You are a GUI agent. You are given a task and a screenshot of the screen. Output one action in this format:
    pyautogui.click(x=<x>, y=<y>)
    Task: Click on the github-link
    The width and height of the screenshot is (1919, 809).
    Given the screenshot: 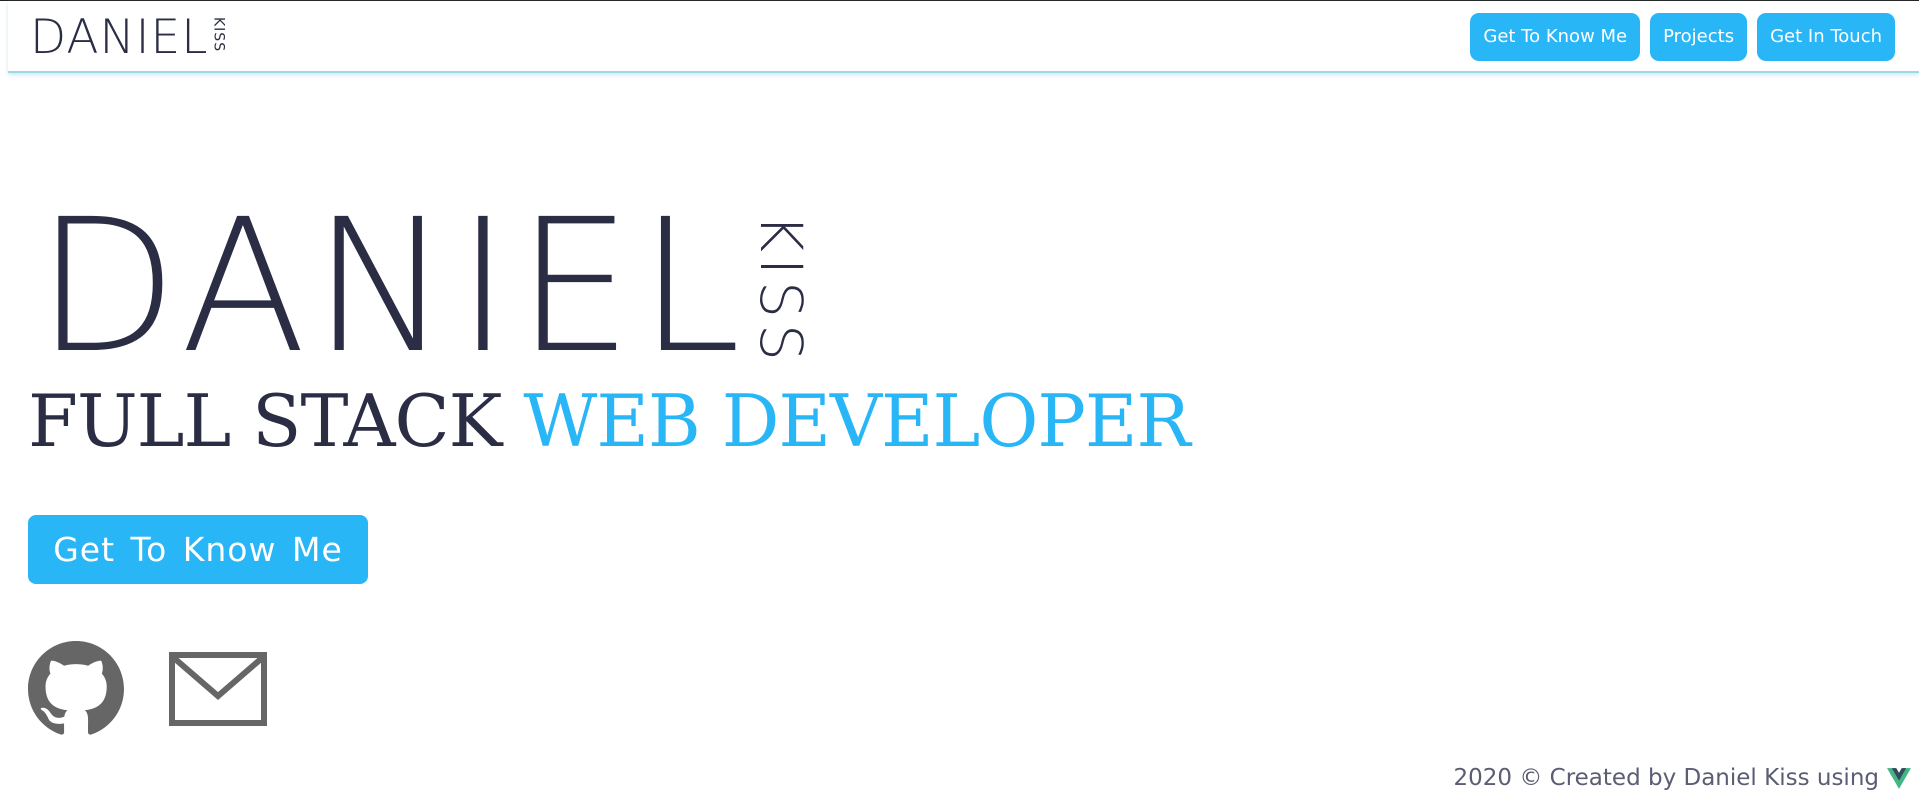 What is the action you would take?
    pyautogui.click(x=76, y=691)
    